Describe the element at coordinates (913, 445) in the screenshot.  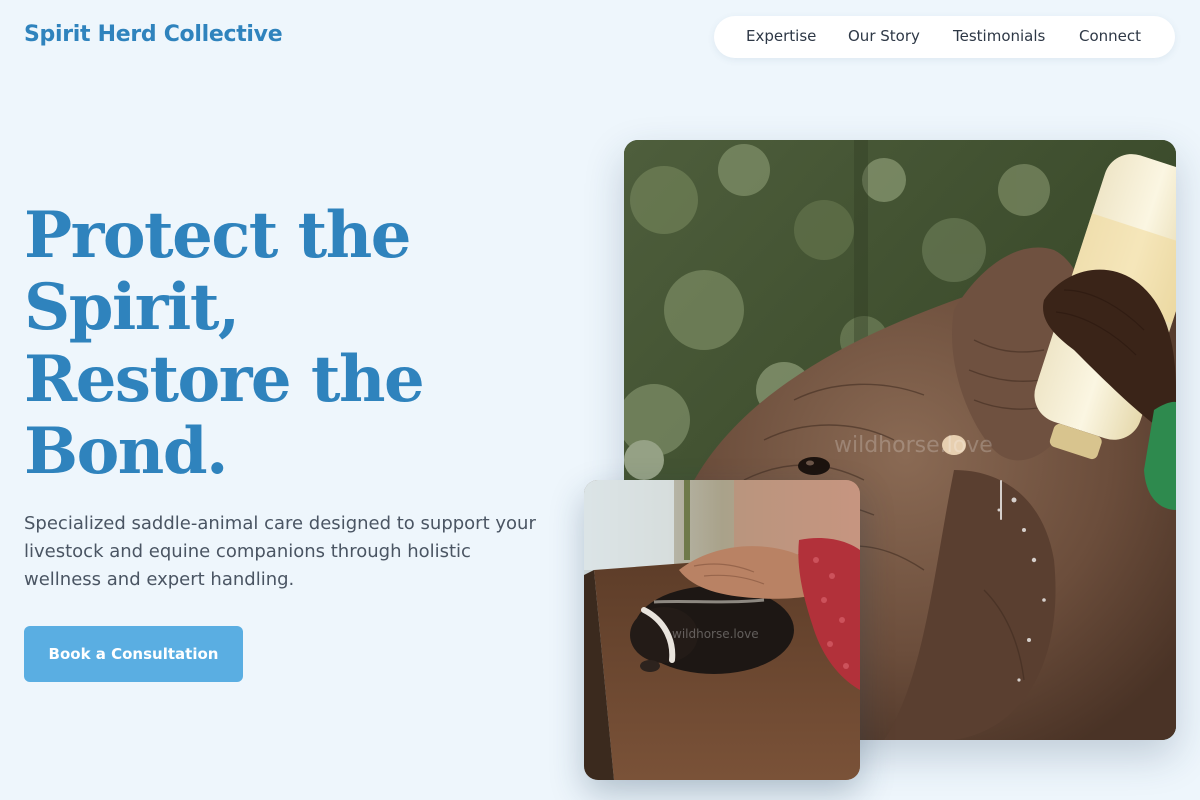
I see `main-photo-watermark: wildhorse.love` at that location.